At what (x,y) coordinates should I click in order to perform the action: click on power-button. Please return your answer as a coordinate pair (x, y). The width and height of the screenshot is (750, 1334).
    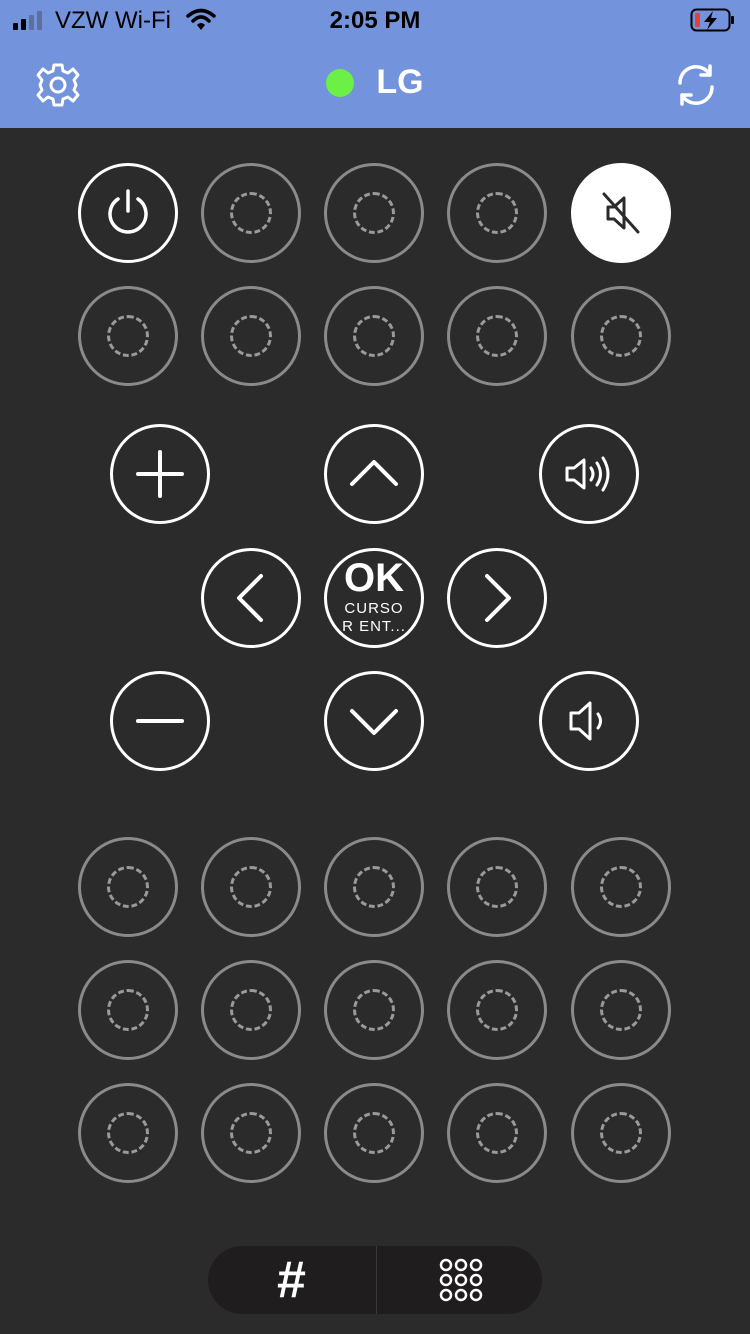
    Looking at the image, I should click on (128, 213).